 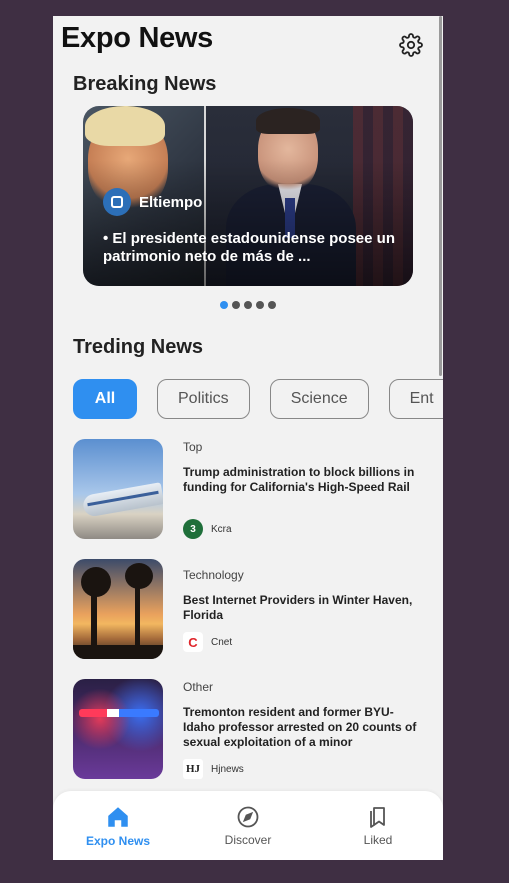 I want to click on nav-tab-discover: Discover, so click(x=248, y=826).